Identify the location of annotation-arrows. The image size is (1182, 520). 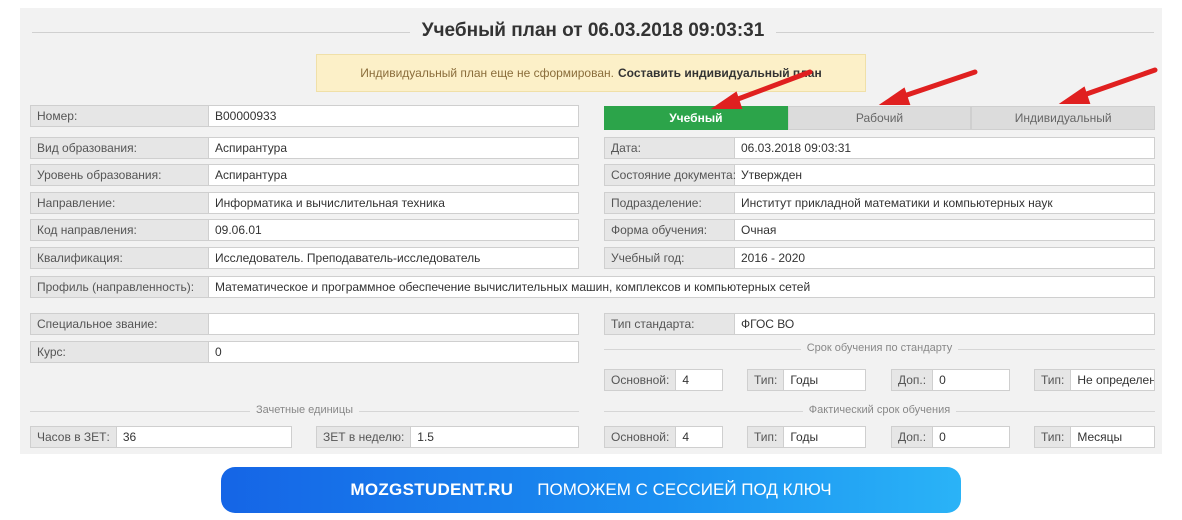
(934, 88).